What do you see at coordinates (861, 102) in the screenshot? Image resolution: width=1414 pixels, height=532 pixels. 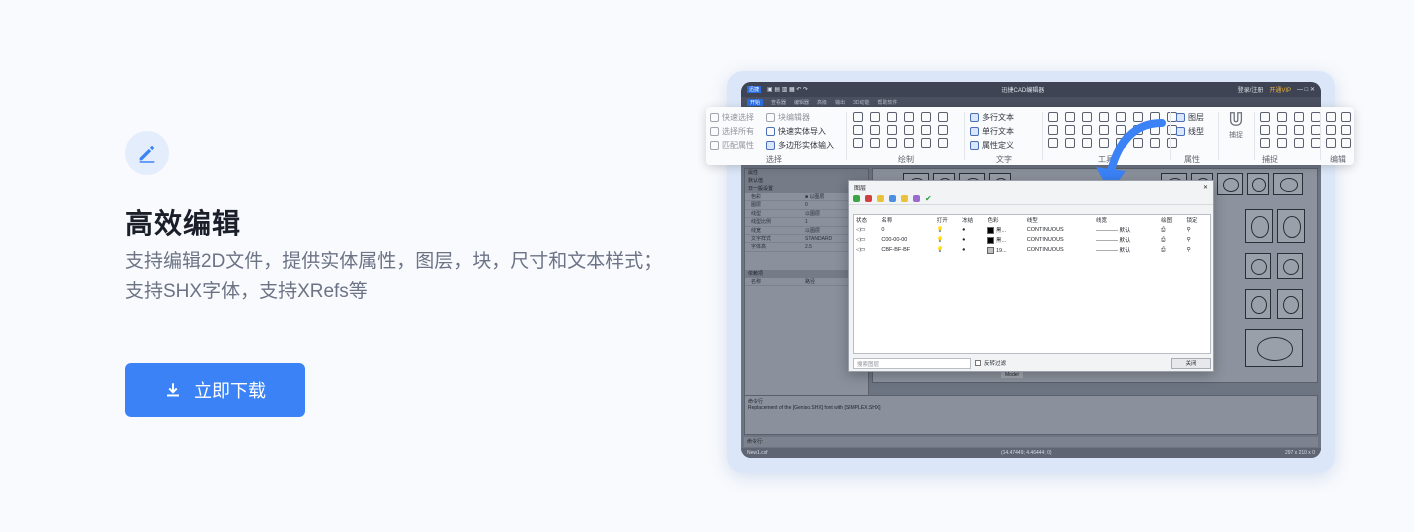 I see `tab-3d: 3D动能` at bounding box center [861, 102].